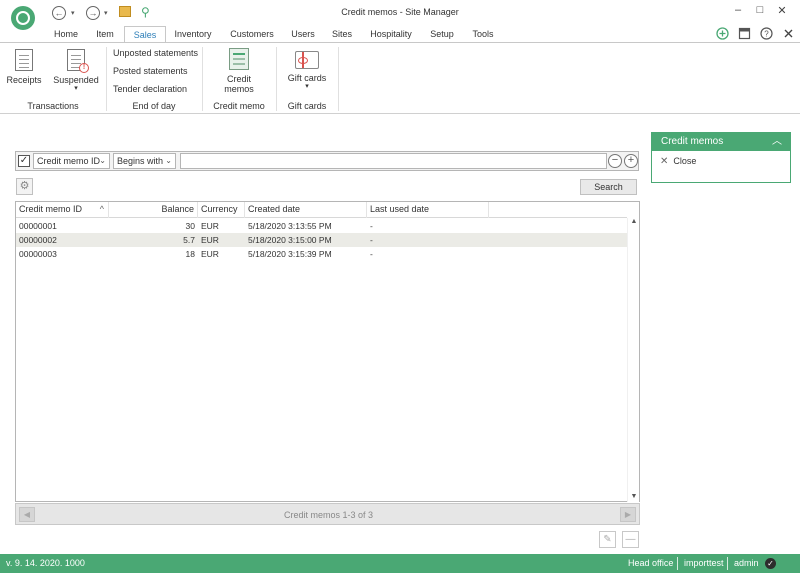 The width and height of the screenshot is (800, 573). What do you see at coordinates (633, 360) in the screenshot?
I see `vertical-scrollbar: ▲ ▼` at bounding box center [633, 360].